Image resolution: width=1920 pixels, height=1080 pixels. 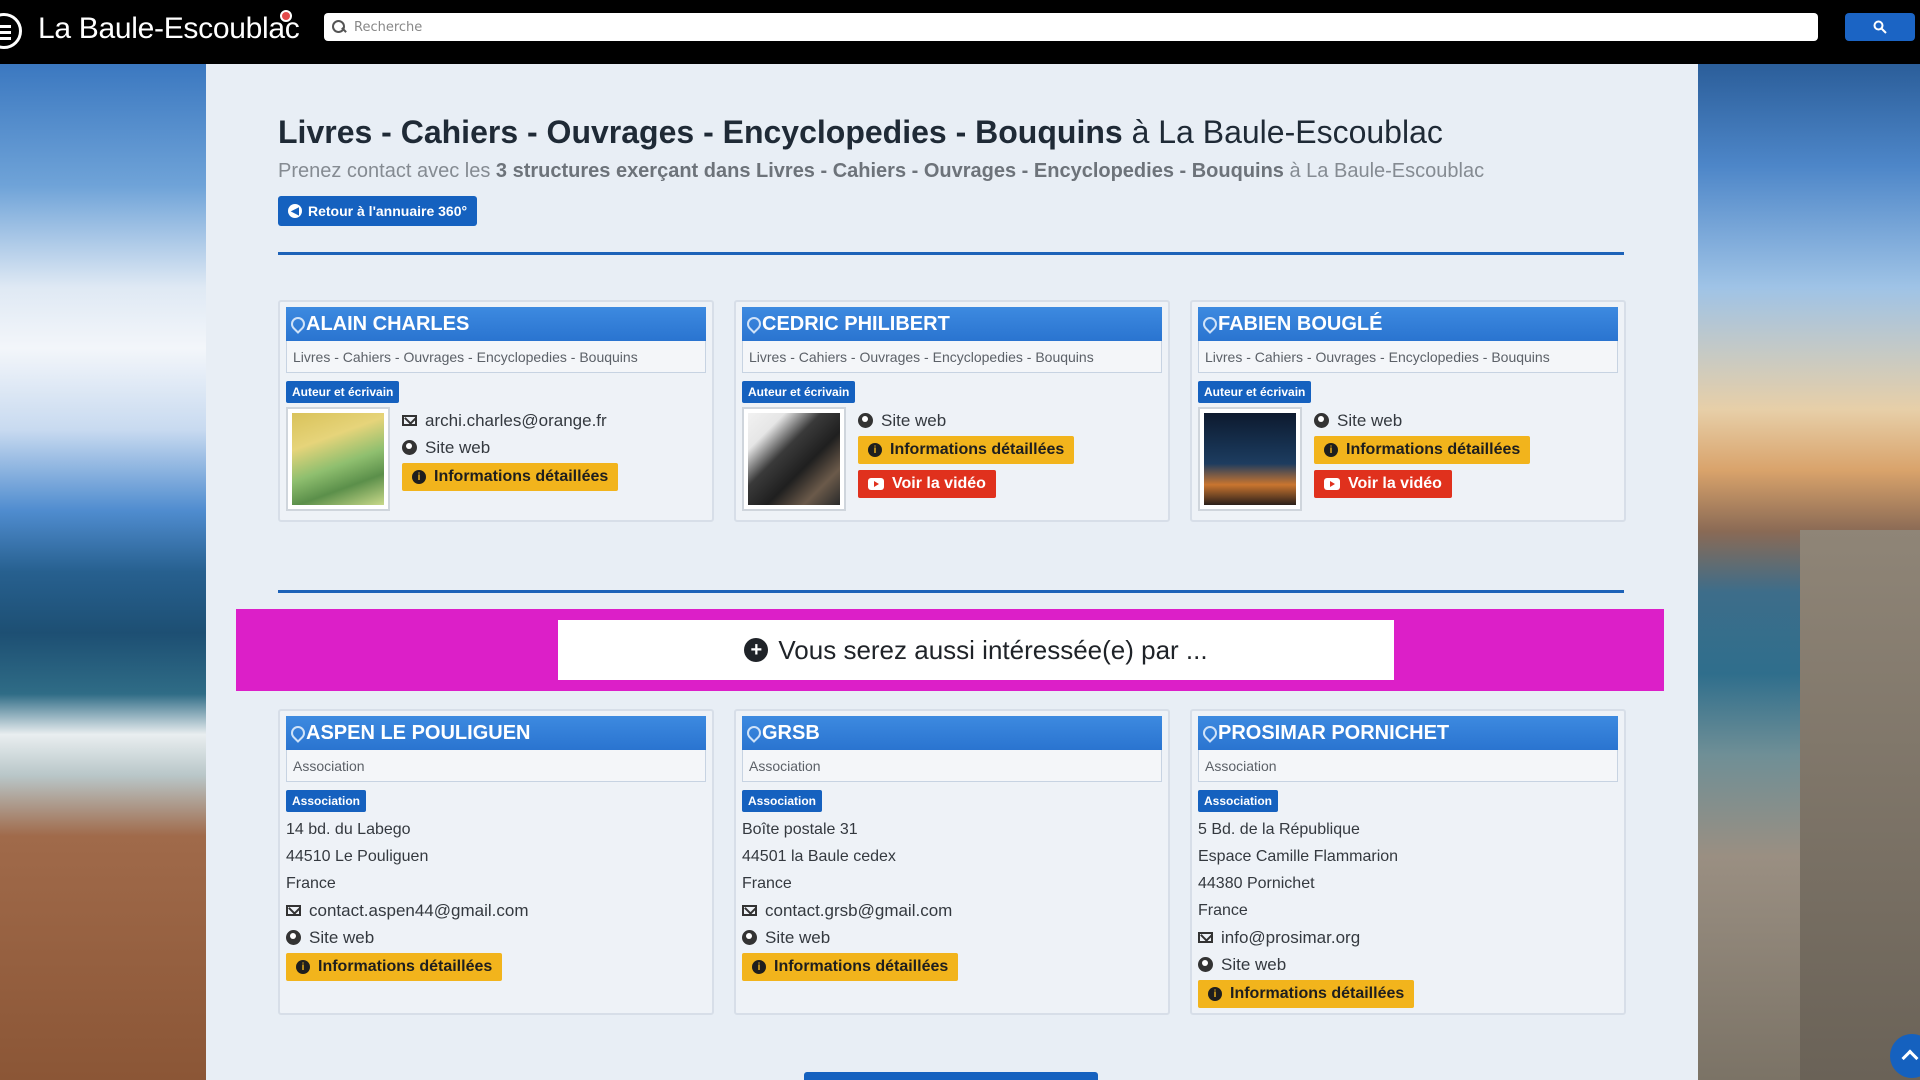 What do you see at coordinates (756, 650) in the screenshot?
I see `plus-circle-icon: +` at bounding box center [756, 650].